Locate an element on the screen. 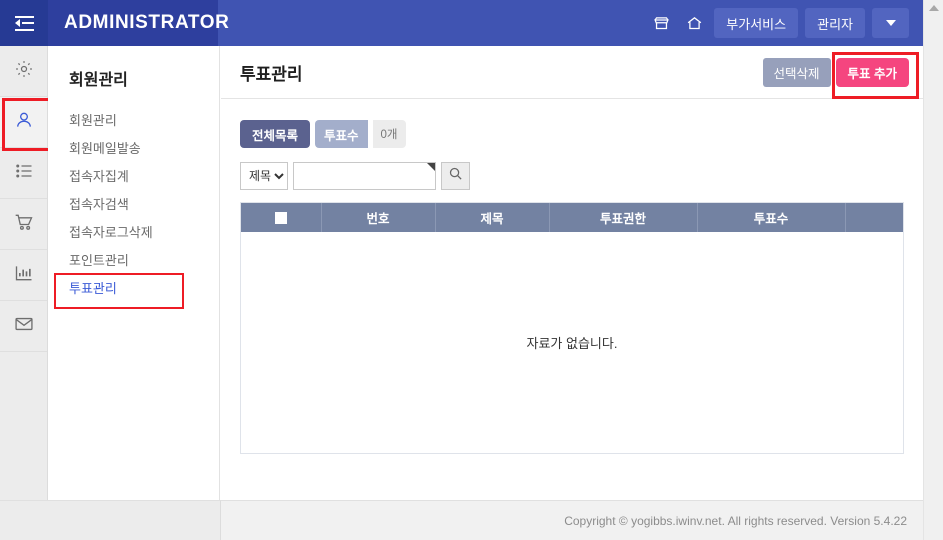 This screenshot has height=540, width=943. rail-item-mail is located at coordinates (23, 326).